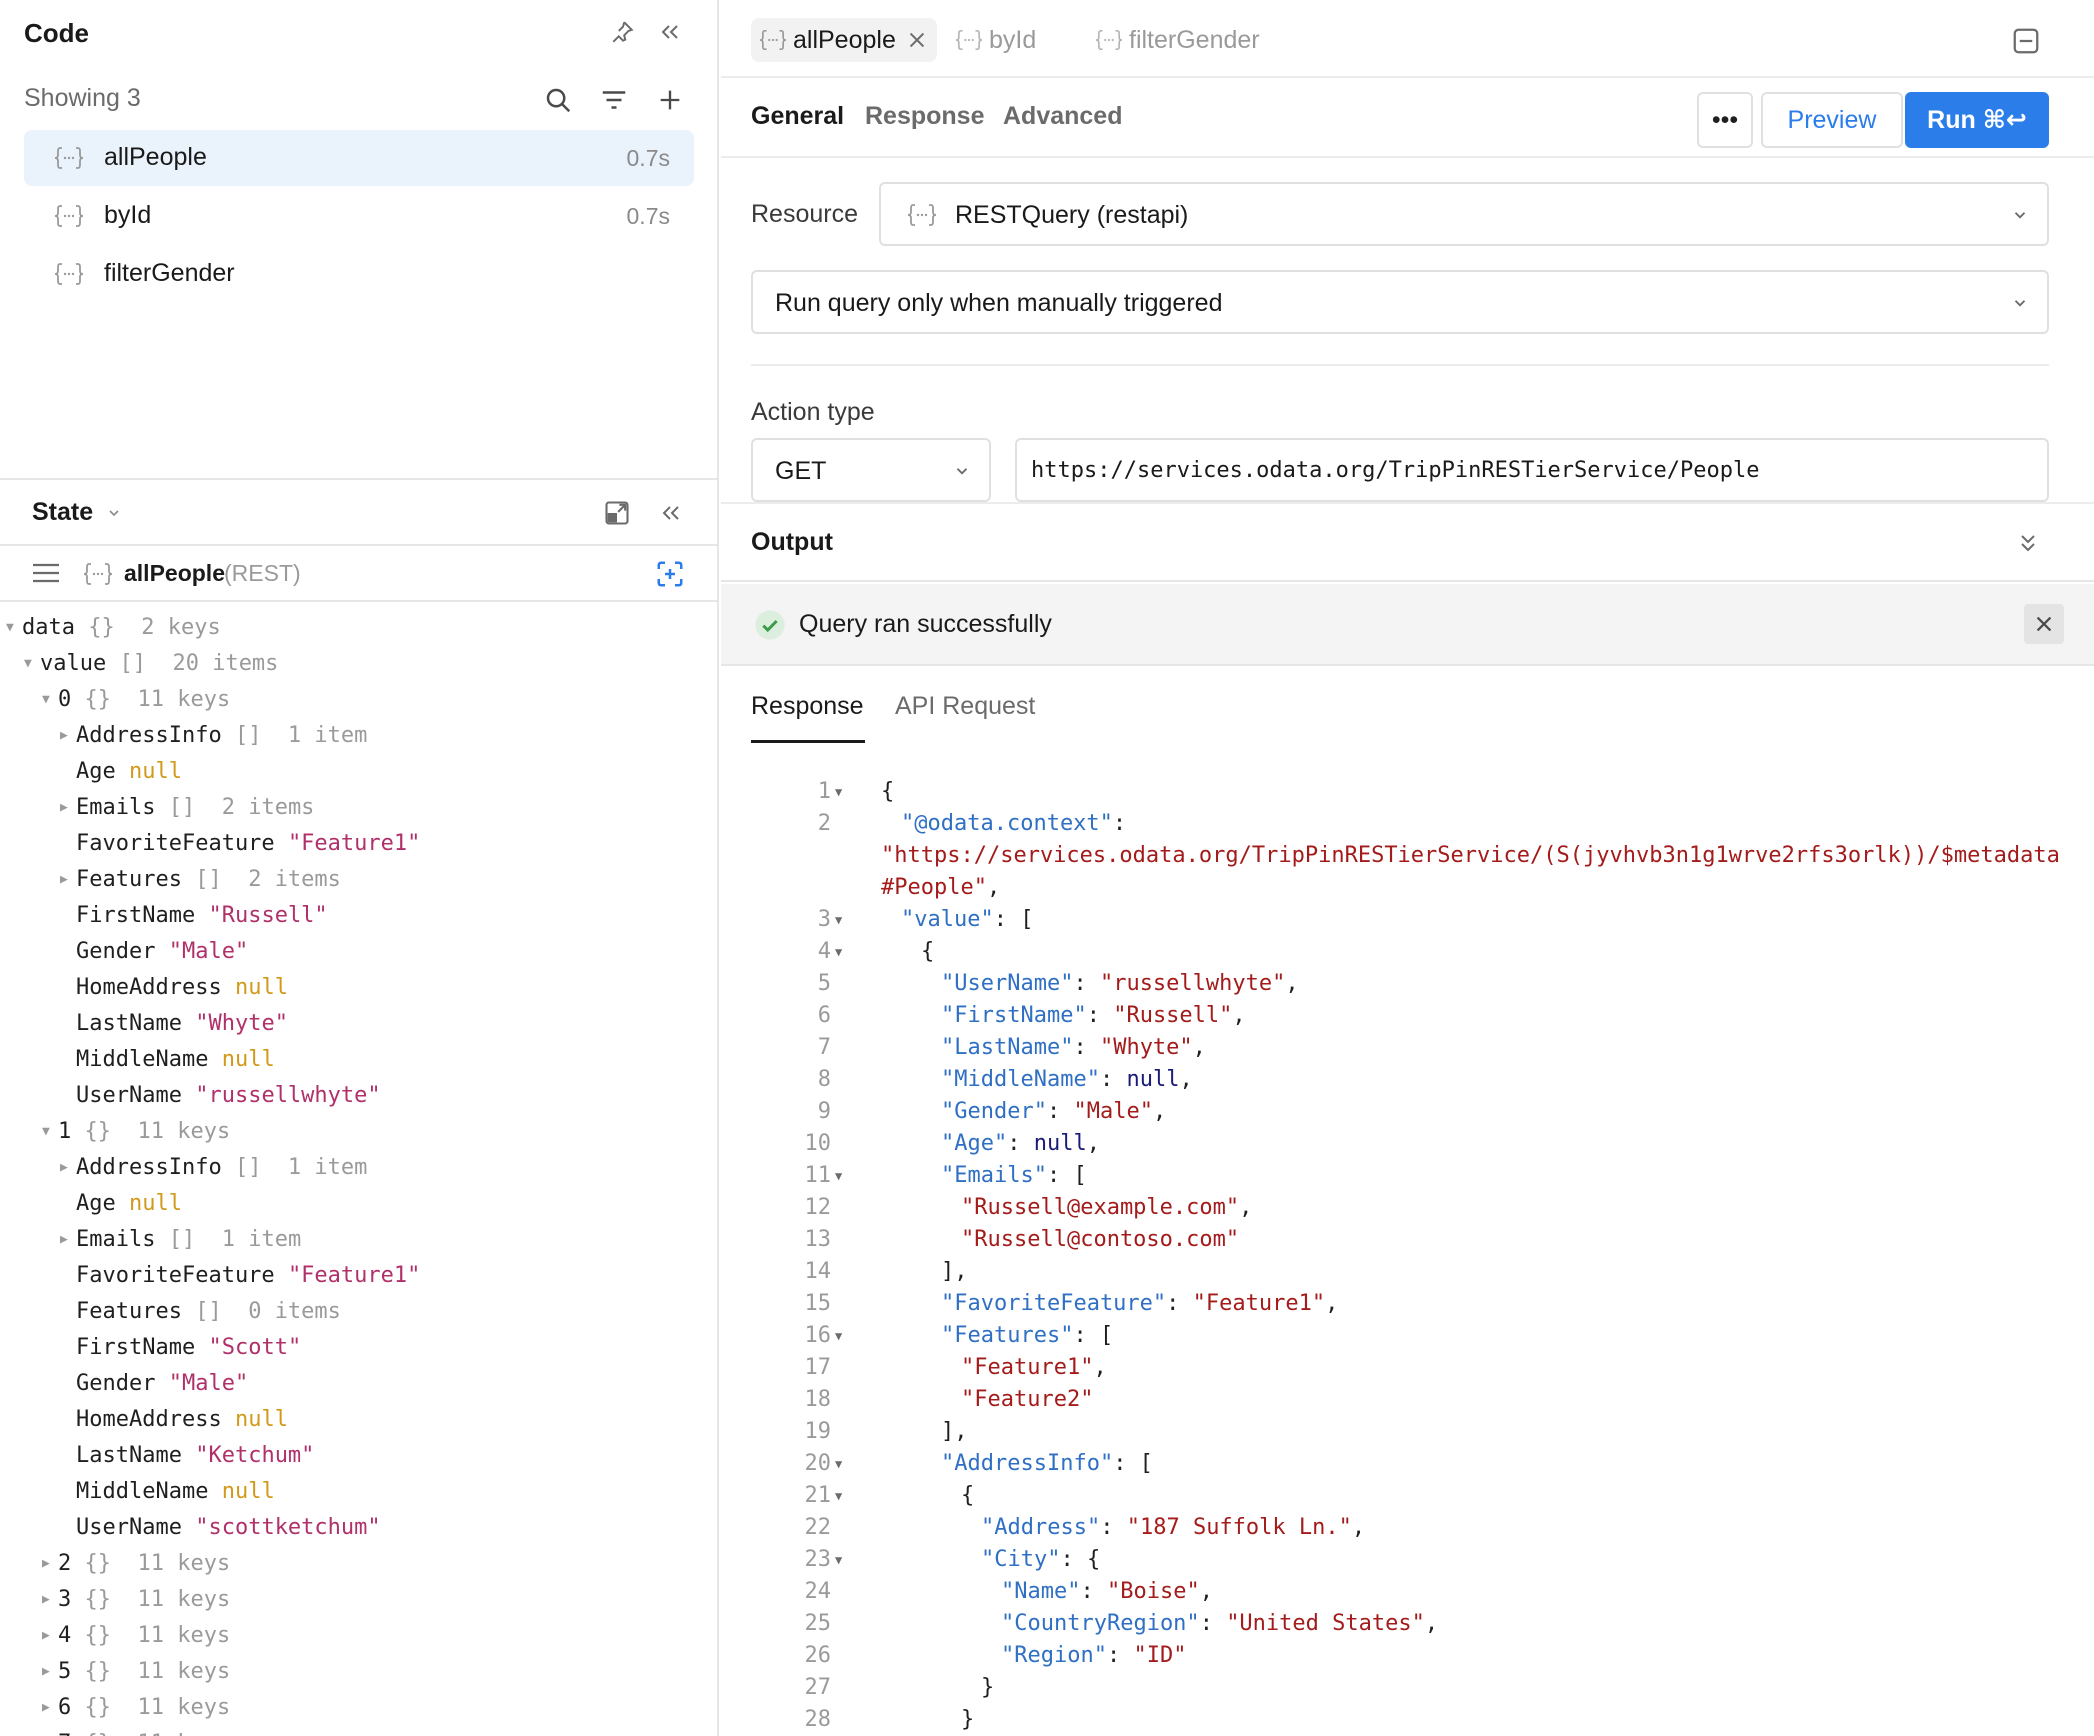 This screenshot has height=1736, width=2094. What do you see at coordinates (358, 700) in the screenshot?
I see `tree-row: ▼ 0 {} 11 keys` at bounding box center [358, 700].